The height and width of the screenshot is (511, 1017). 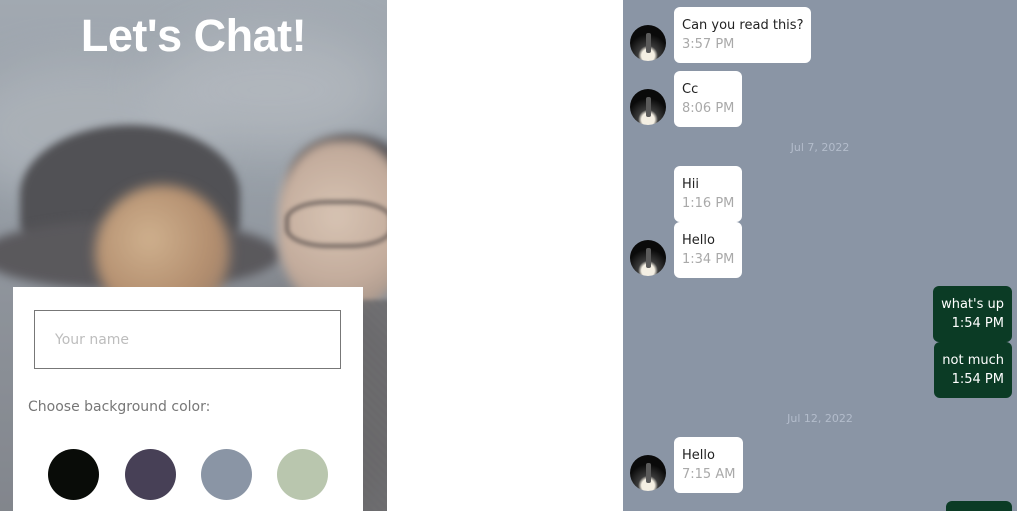 I want to click on name-input, so click(x=187, y=339).